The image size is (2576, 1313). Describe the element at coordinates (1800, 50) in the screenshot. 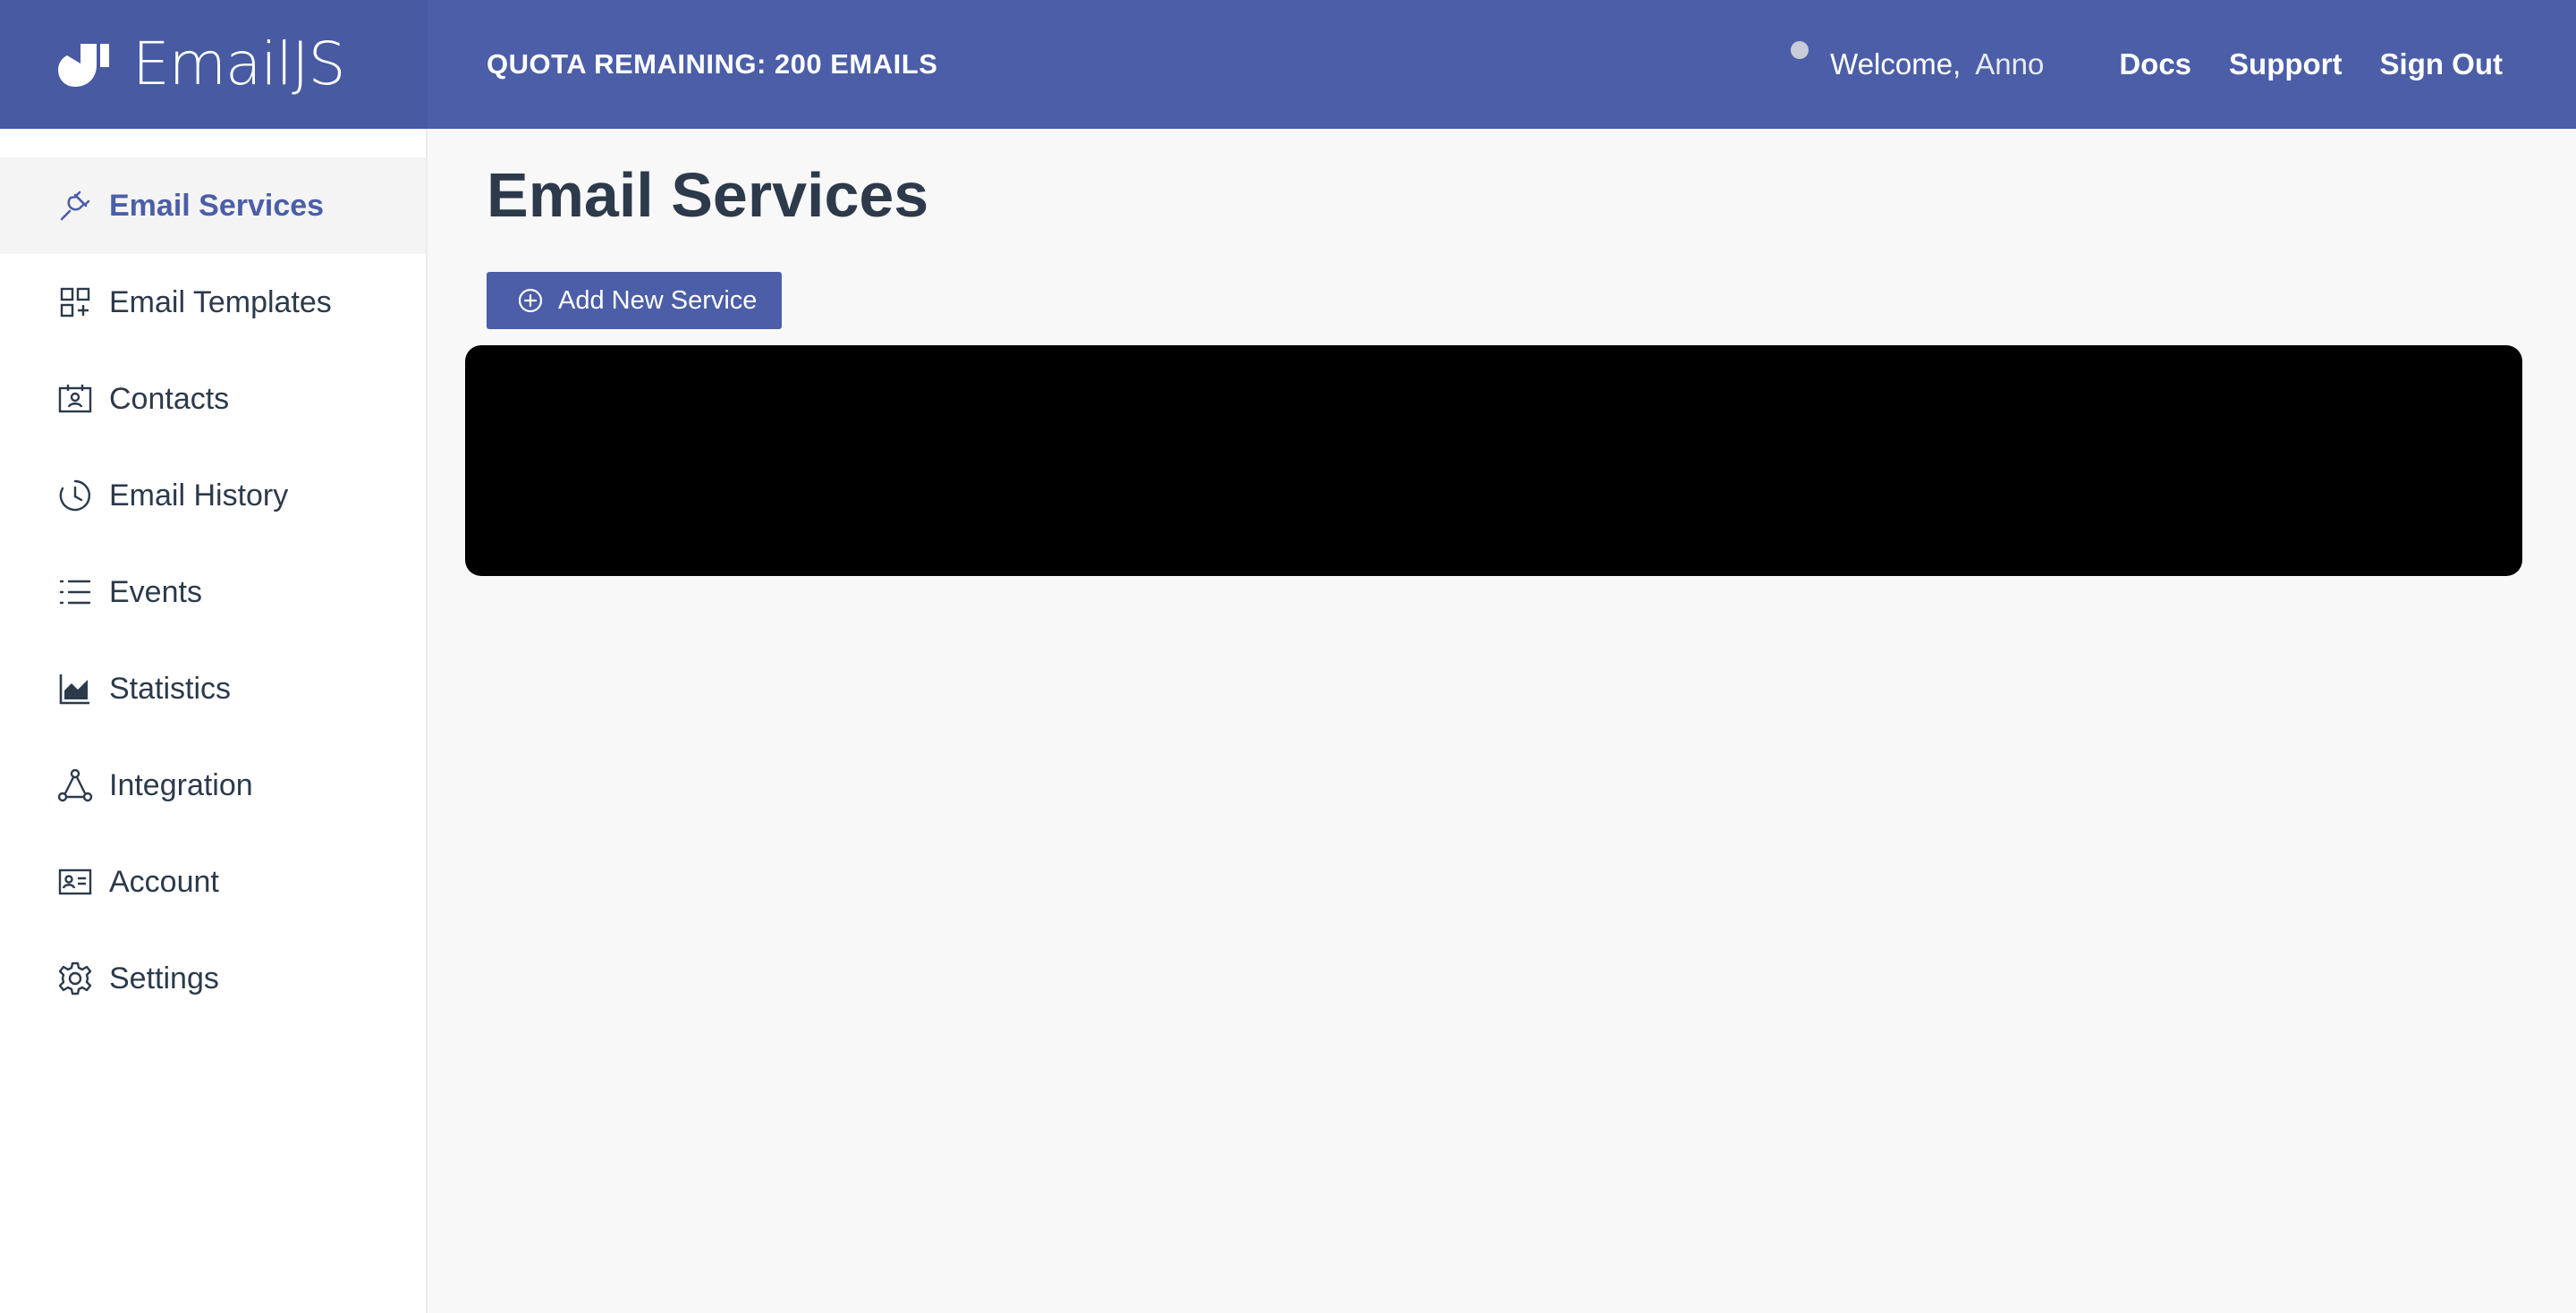

I see `status-dot-icon` at that location.